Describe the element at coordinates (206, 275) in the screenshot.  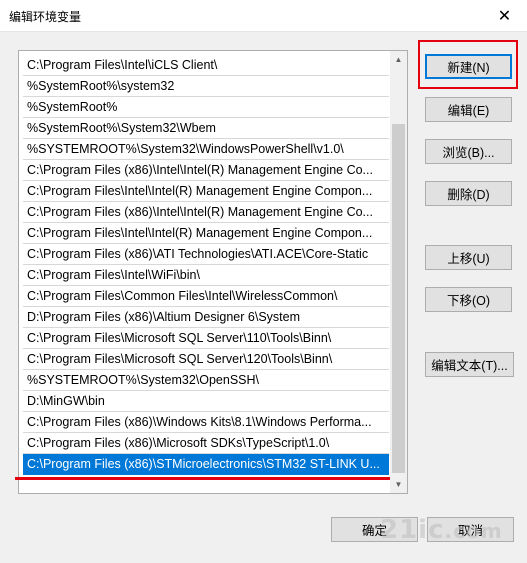
I see `path-list-item: C:\Program Files\Intel\WiFi\bin\` at that location.